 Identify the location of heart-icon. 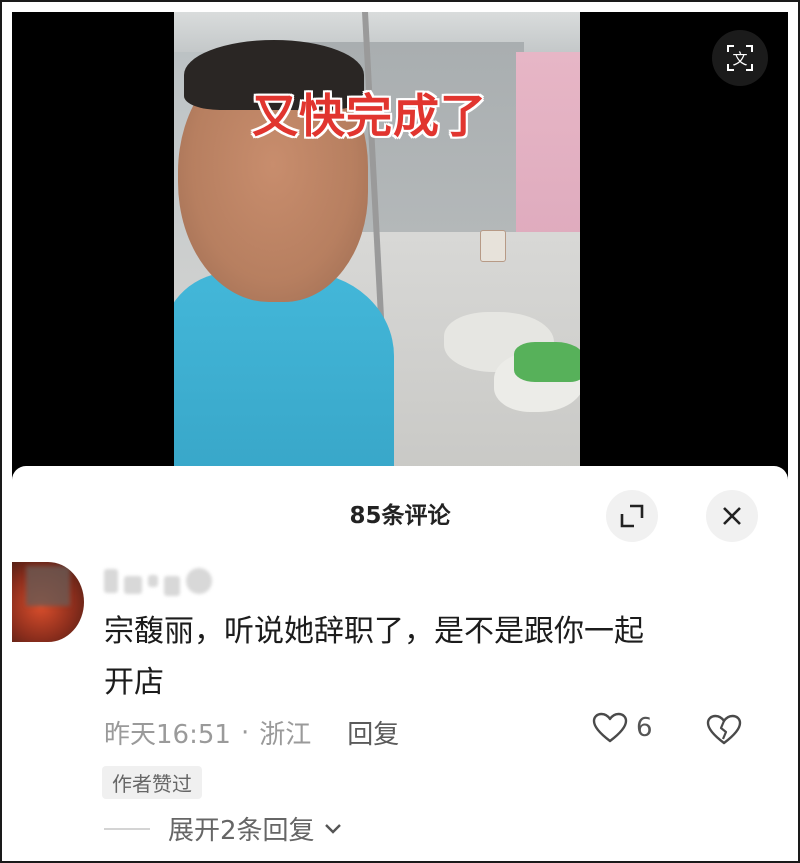
(610, 727).